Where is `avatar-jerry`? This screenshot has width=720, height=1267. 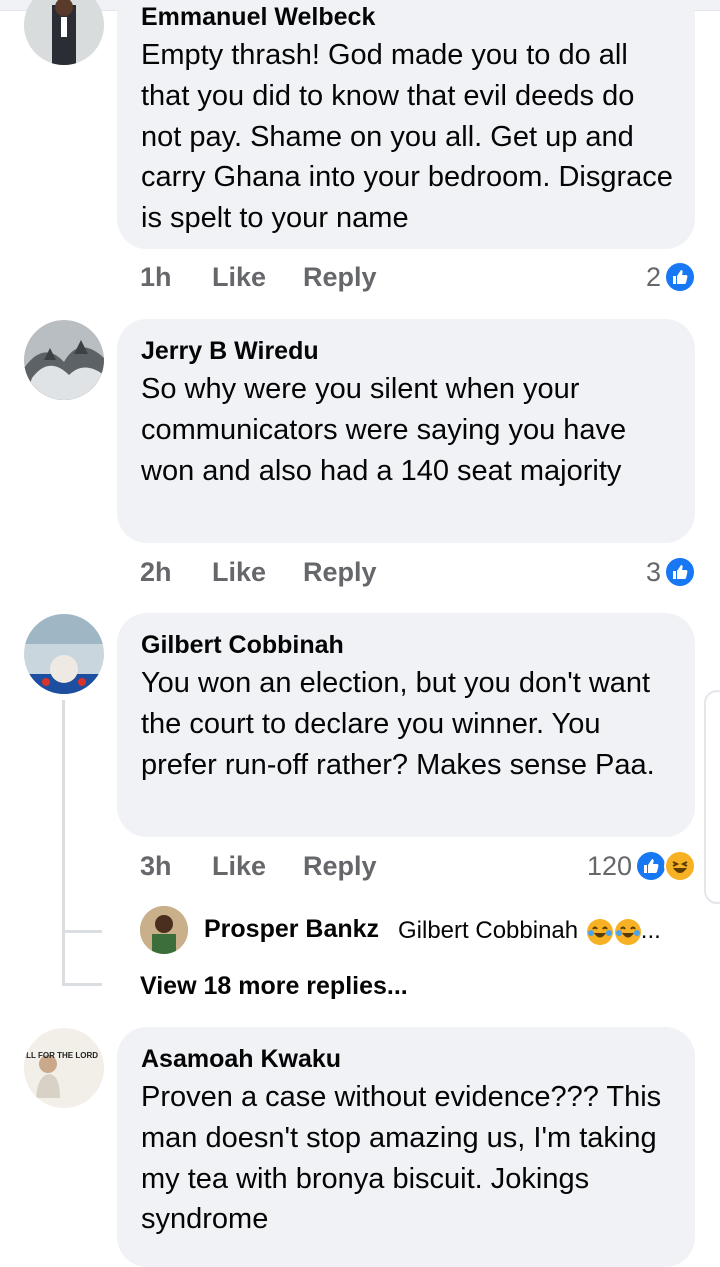 avatar-jerry is located at coordinates (64, 360).